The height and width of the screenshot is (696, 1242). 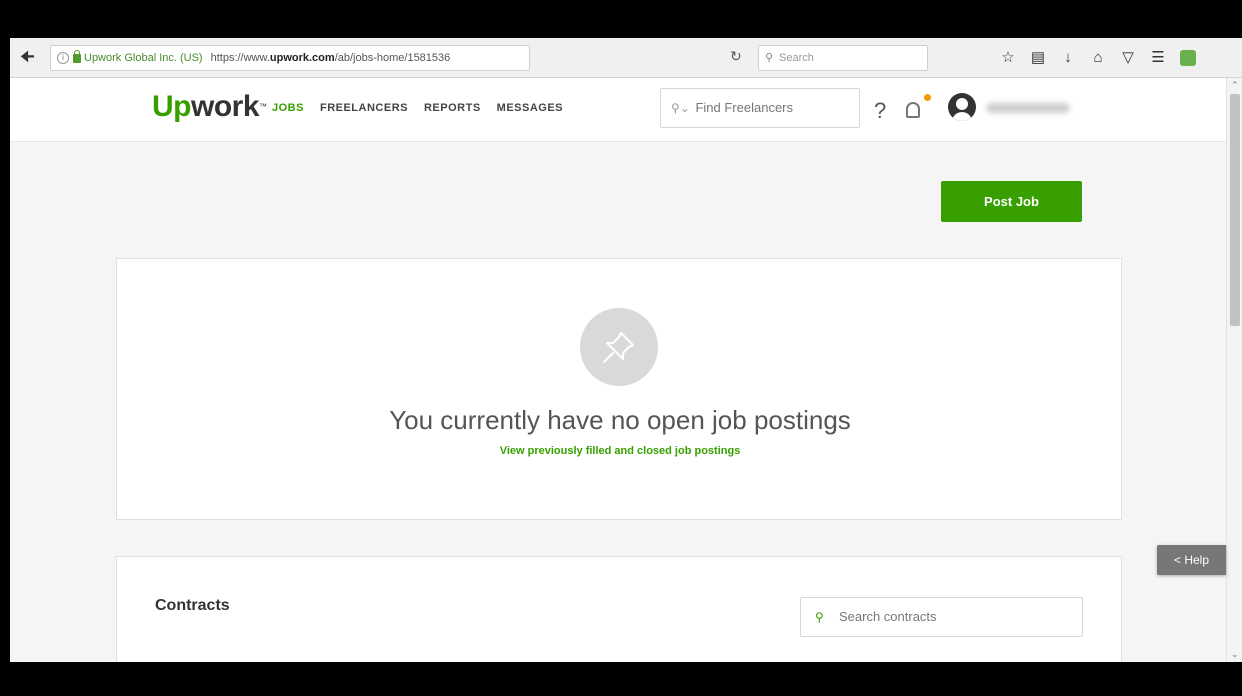 I want to click on search-contracts-placeholder: Search contracts, so click(x=888, y=616).